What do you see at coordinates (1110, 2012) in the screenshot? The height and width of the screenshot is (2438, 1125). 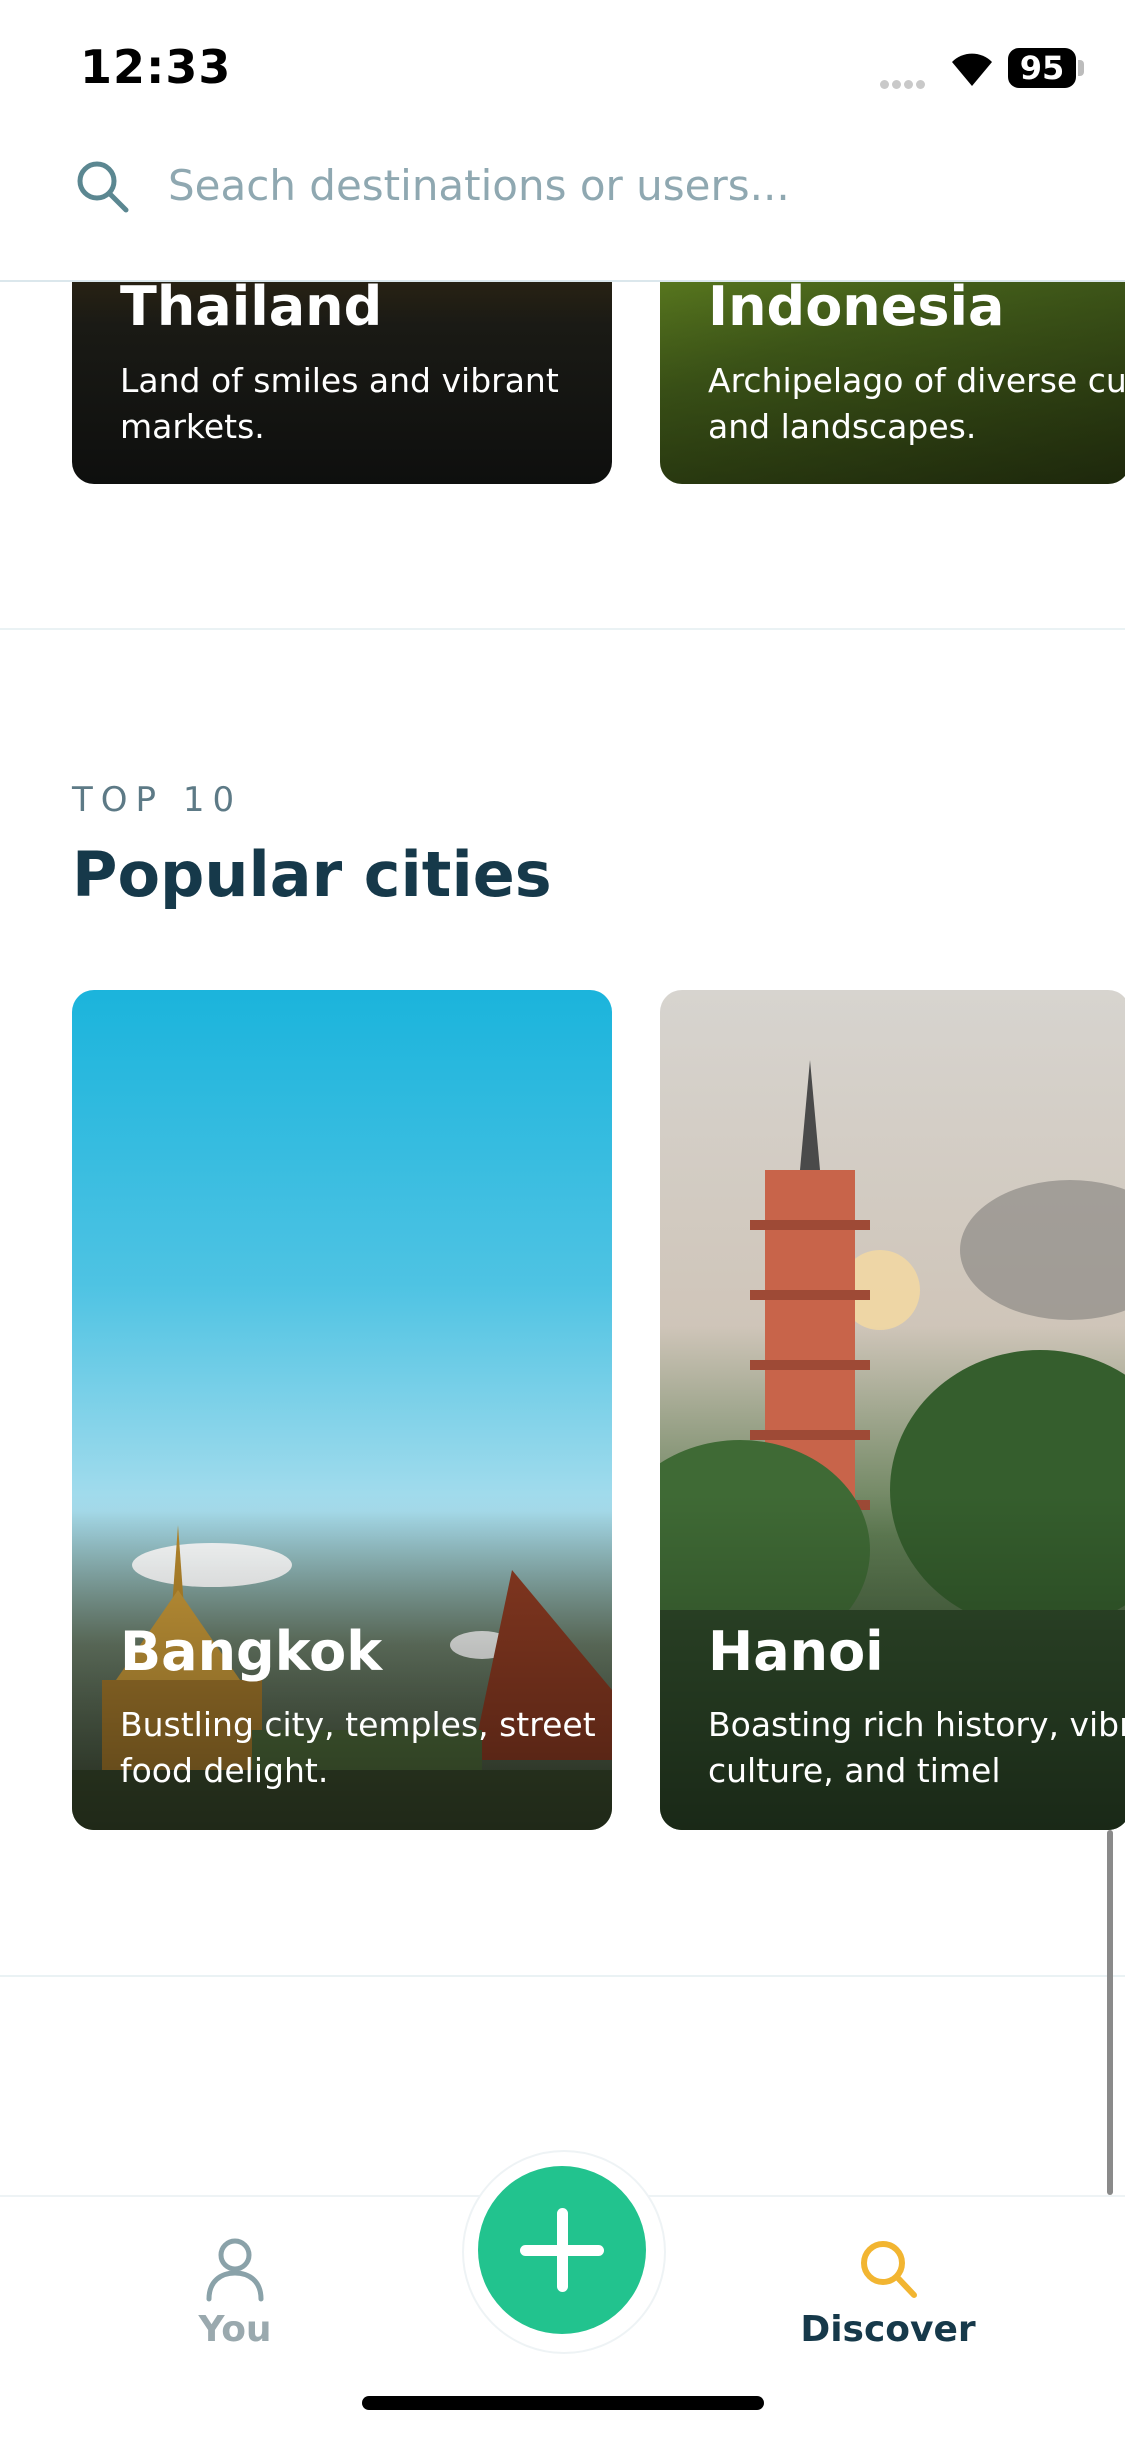 I see `scrollbar` at bounding box center [1110, 2012].